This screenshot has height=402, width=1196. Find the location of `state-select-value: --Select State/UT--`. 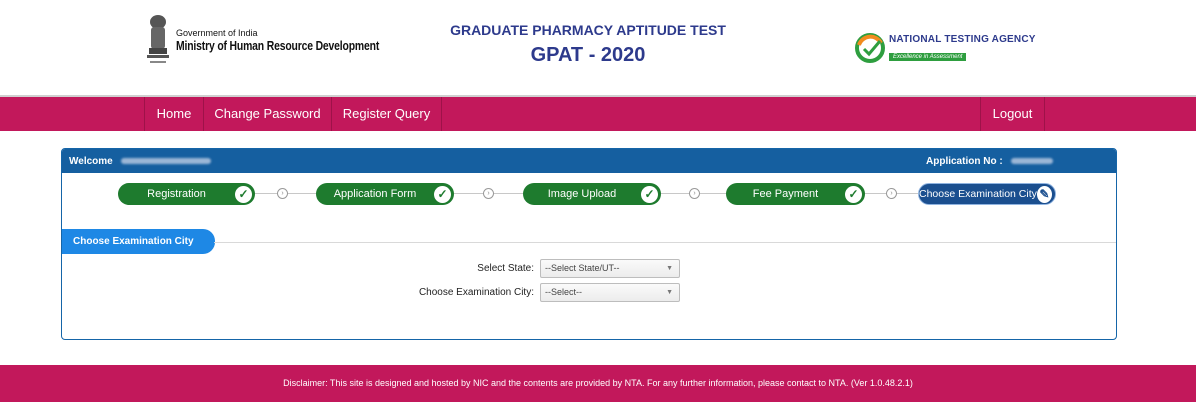

state-select-value: --Select State/UT-- is located at coordinates (582, 268).